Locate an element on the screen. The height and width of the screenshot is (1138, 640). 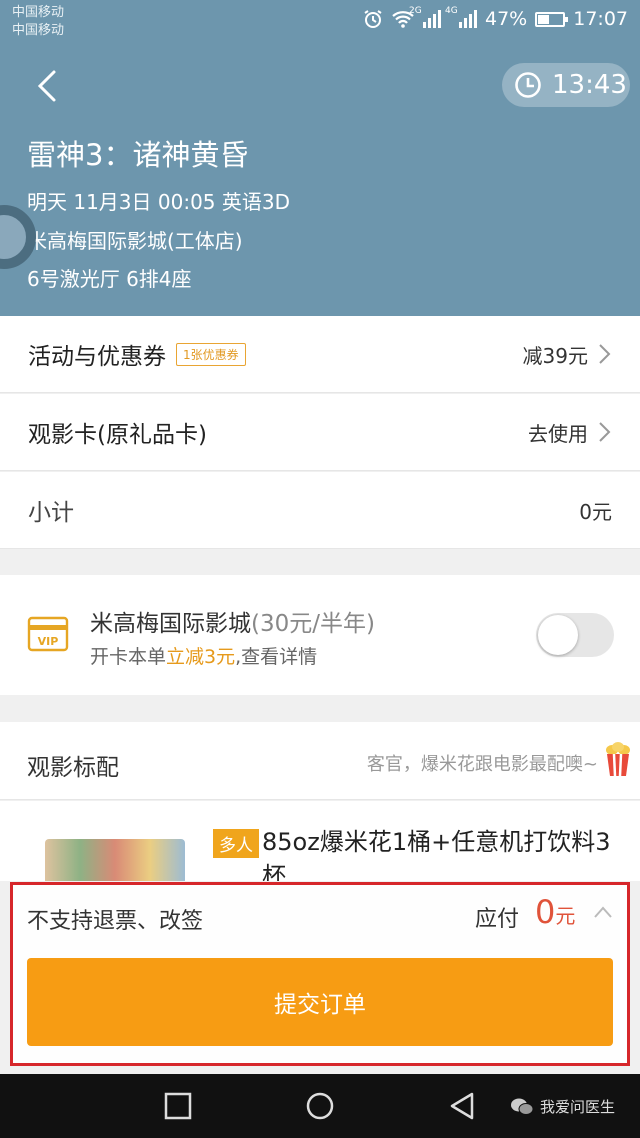
showtime: 明天 11月3日 00:05 英语3D is located at coordinates (159, 202).